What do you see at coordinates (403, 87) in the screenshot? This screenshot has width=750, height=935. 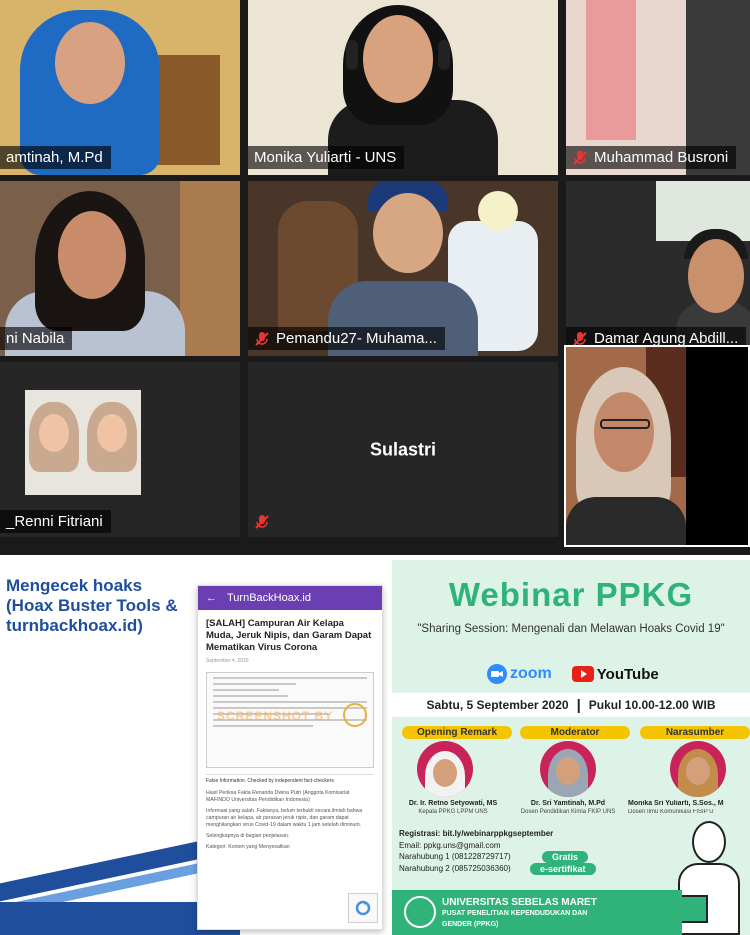 I see `video-tile-2: Monika Yuliarti - UNS` at bounding box center [403, 87].